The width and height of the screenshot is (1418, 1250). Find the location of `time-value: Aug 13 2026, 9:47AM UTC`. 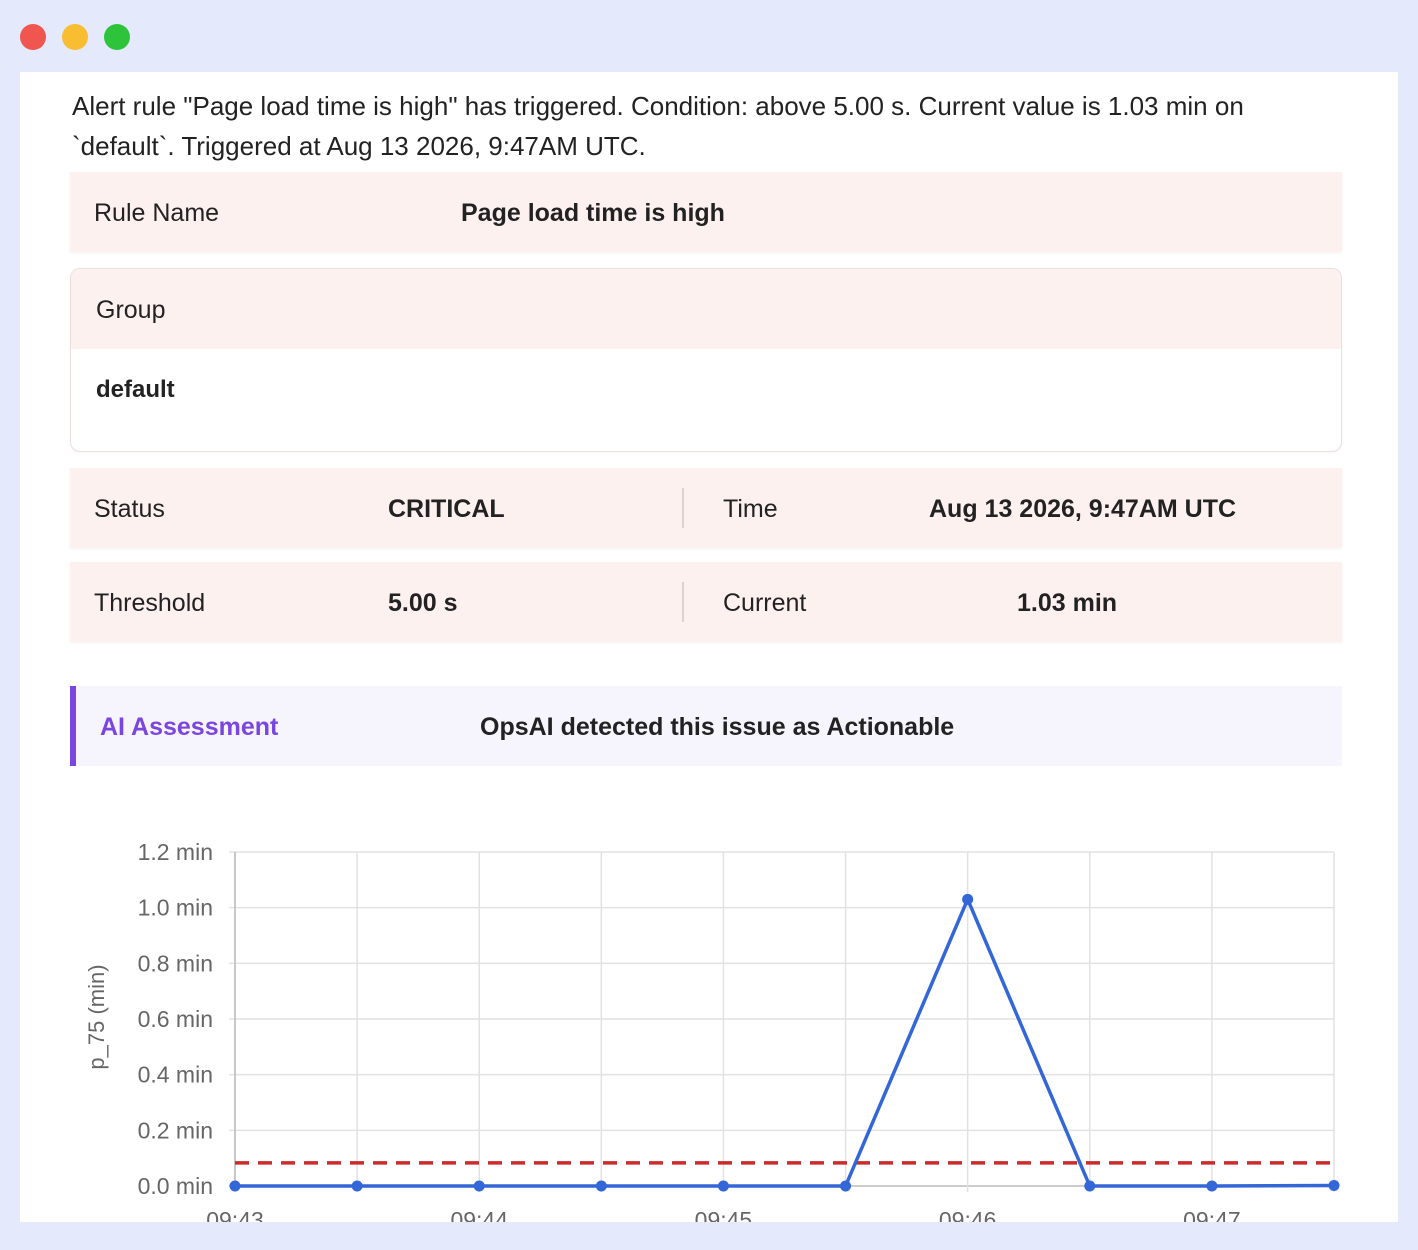

time-value: Aug 13 2026, 9:47AM UTC is located at coordinates (1083, 509).